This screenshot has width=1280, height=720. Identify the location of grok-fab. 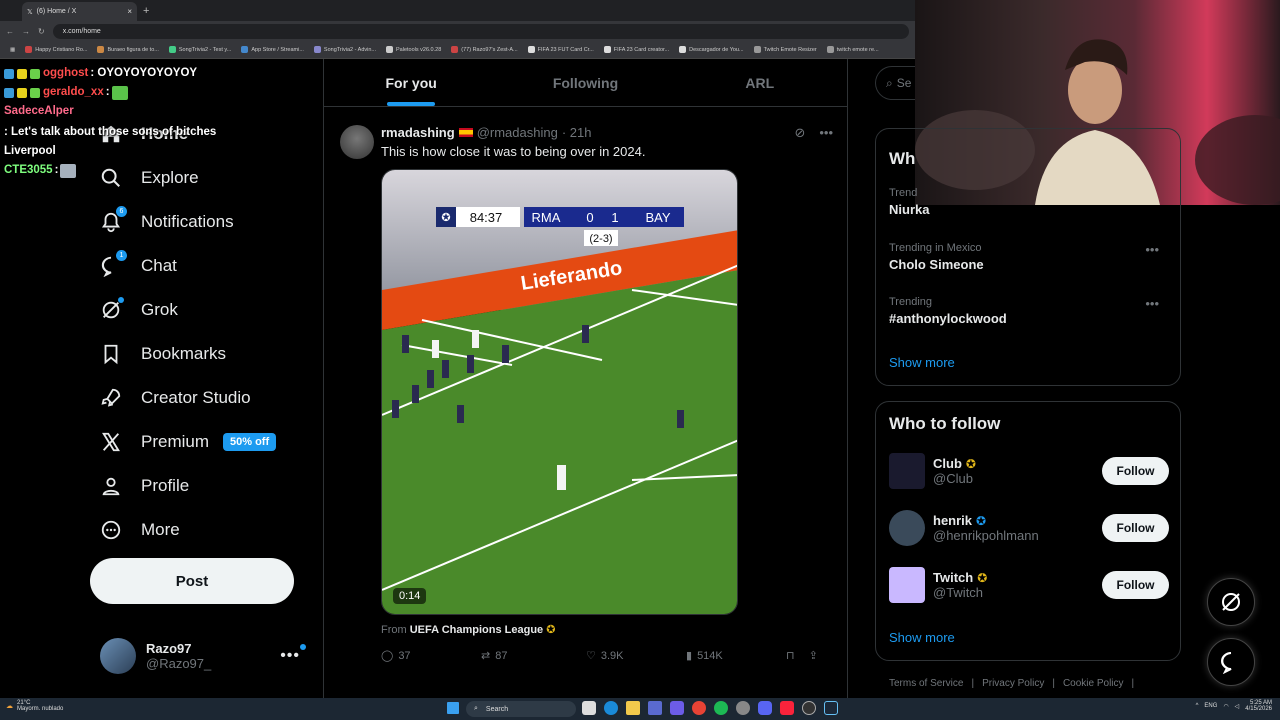
(1231, 602).